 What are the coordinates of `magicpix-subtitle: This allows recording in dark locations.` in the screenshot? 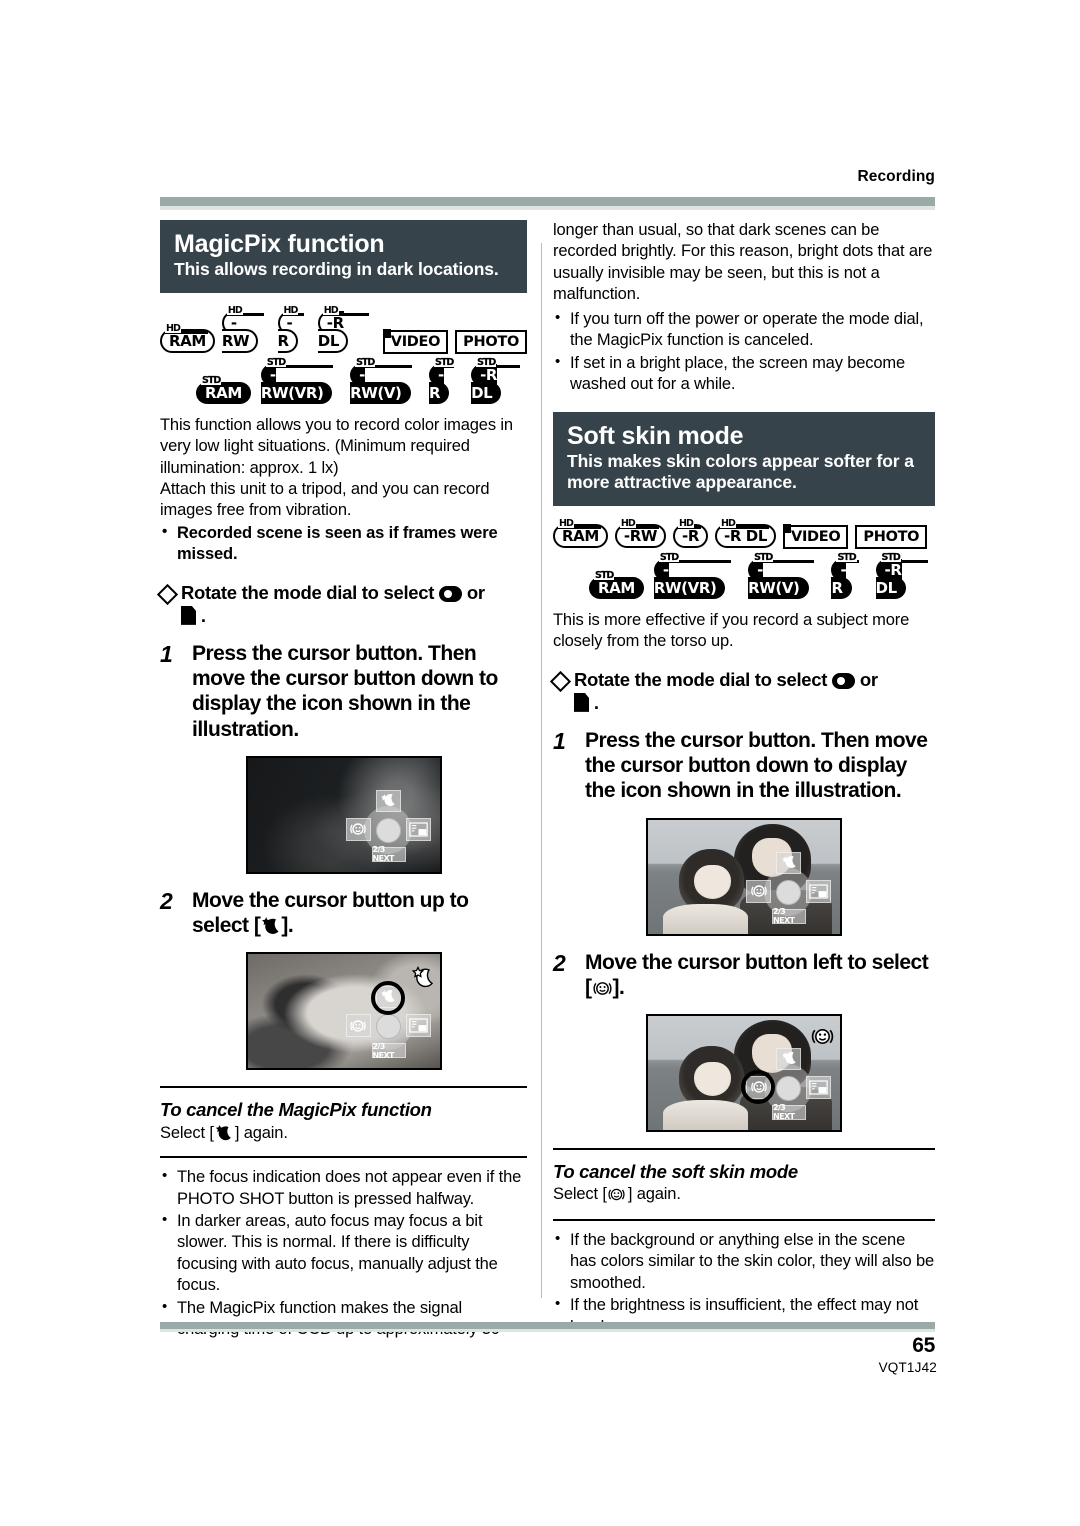 It's located at (336, 269).